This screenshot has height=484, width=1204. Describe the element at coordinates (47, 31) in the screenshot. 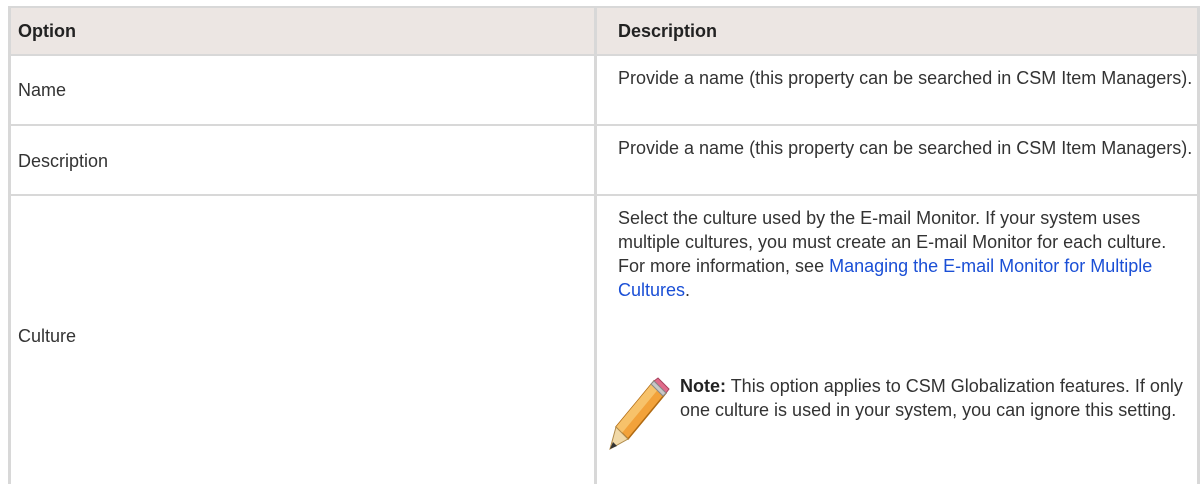

I see `header-option: Option` at that location.